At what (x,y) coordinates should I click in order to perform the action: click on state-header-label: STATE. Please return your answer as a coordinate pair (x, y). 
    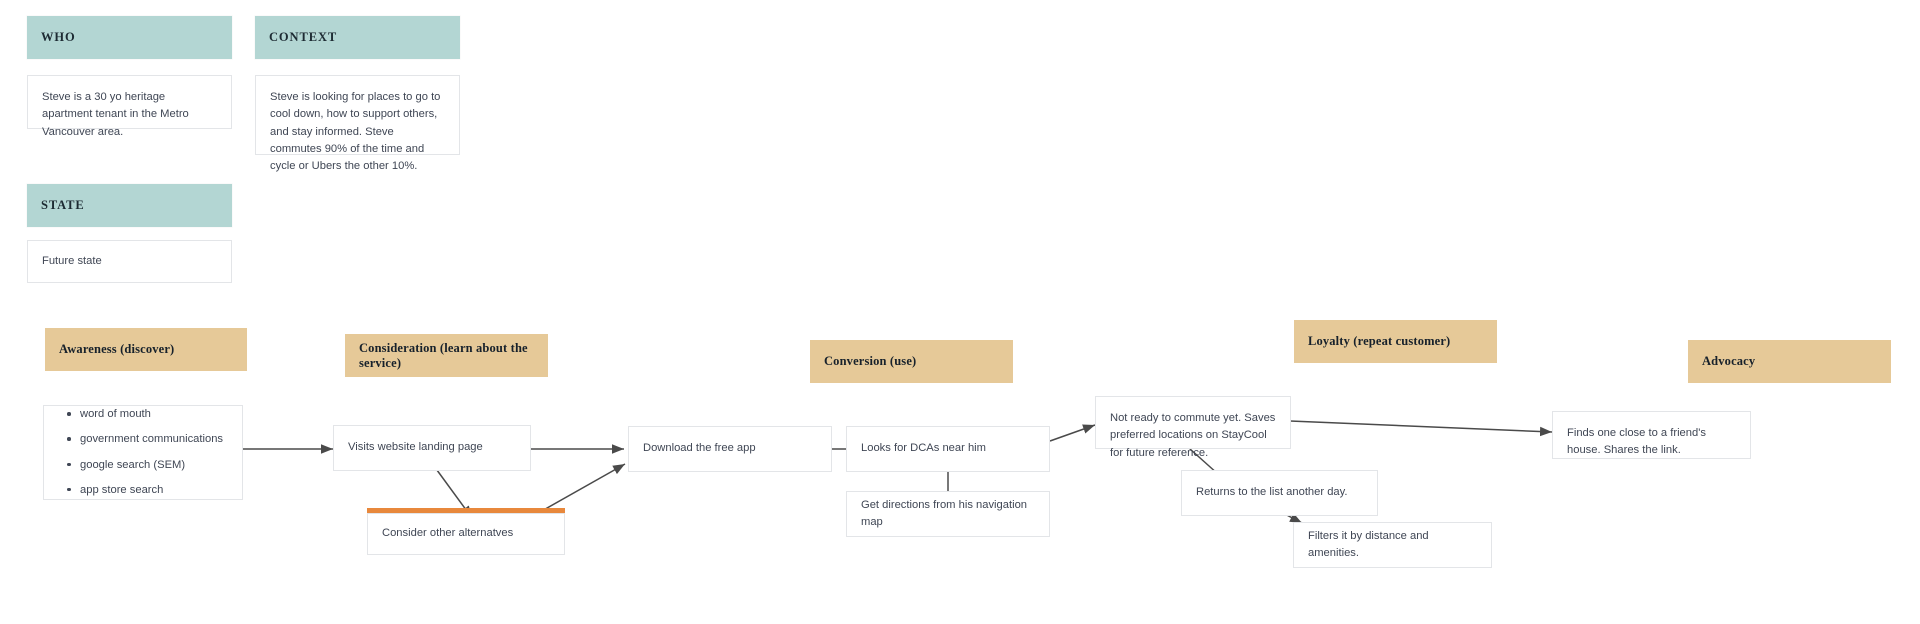
    Looking at the image, I should click on (63, 205).